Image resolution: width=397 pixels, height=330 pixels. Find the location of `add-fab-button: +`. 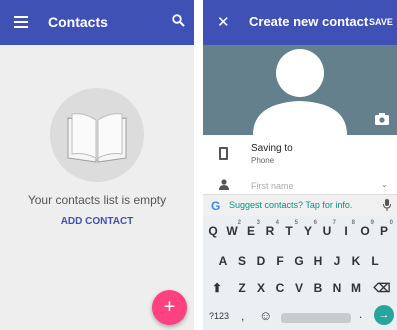

add-fab-button: + is located at coordinates (169, 307).